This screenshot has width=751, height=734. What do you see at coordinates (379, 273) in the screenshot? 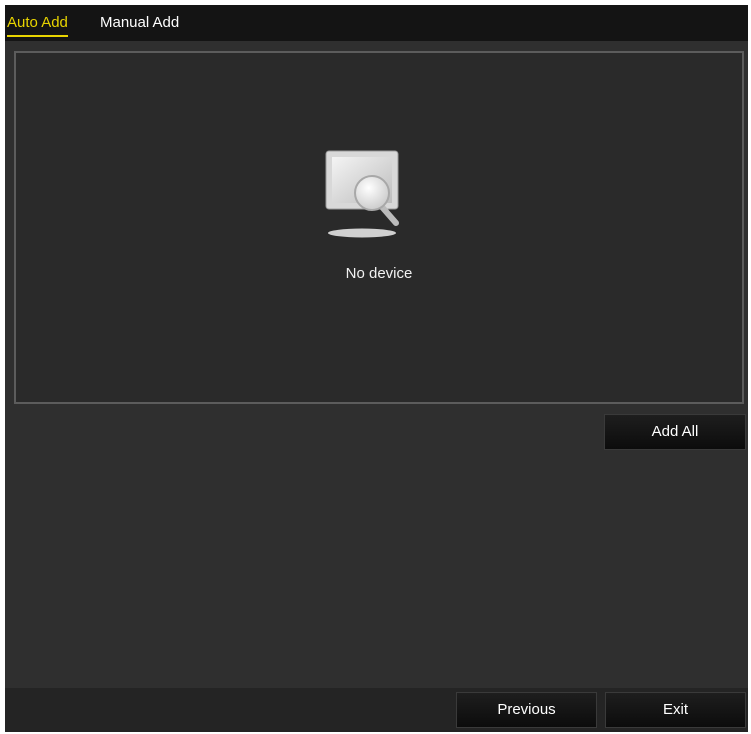
I see `no-device-message: No device` at bounding box center [379, 273].